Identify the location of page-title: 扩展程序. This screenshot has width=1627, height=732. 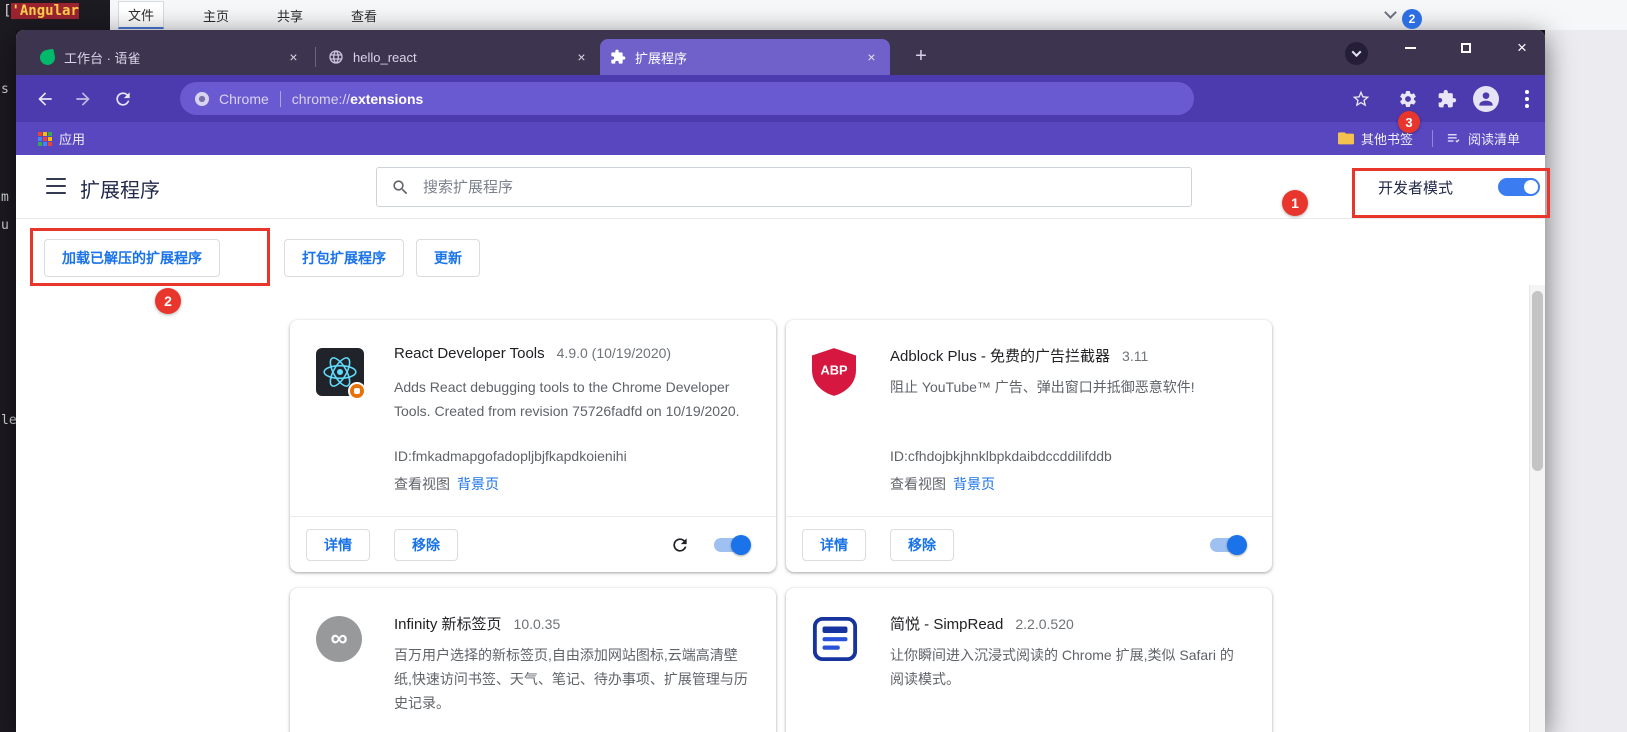
(120, 191).